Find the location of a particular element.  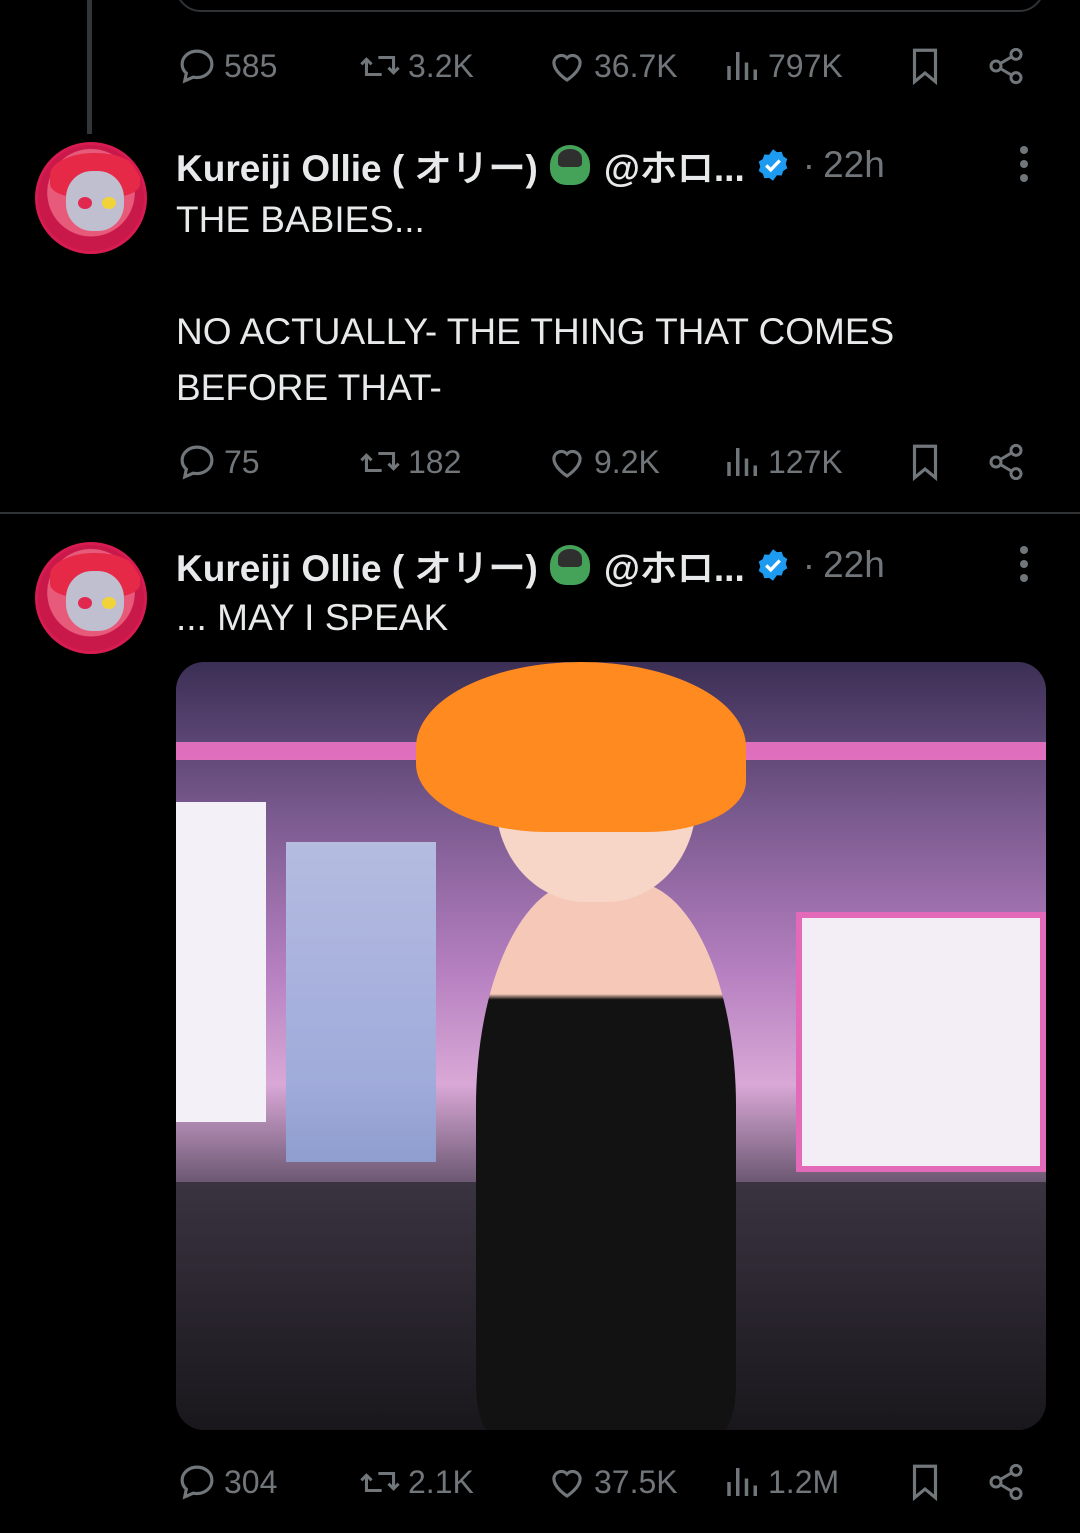

tweet-action-bar: 304 2.1K 37.5K 1.2M is located at coordinates (606, 1482).